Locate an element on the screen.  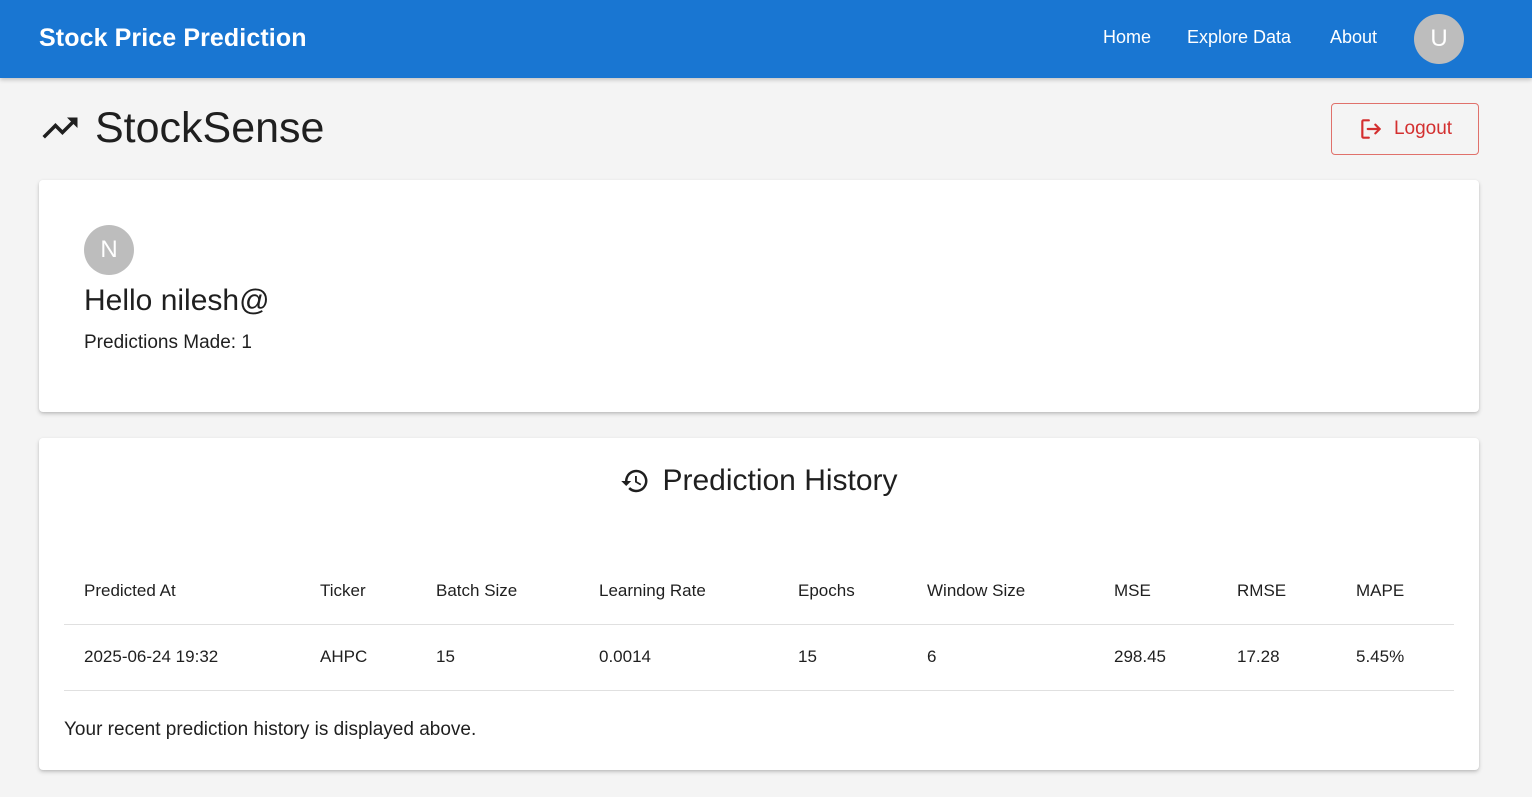
user-menu-avatar: U is located at coordinates (1439, 39).